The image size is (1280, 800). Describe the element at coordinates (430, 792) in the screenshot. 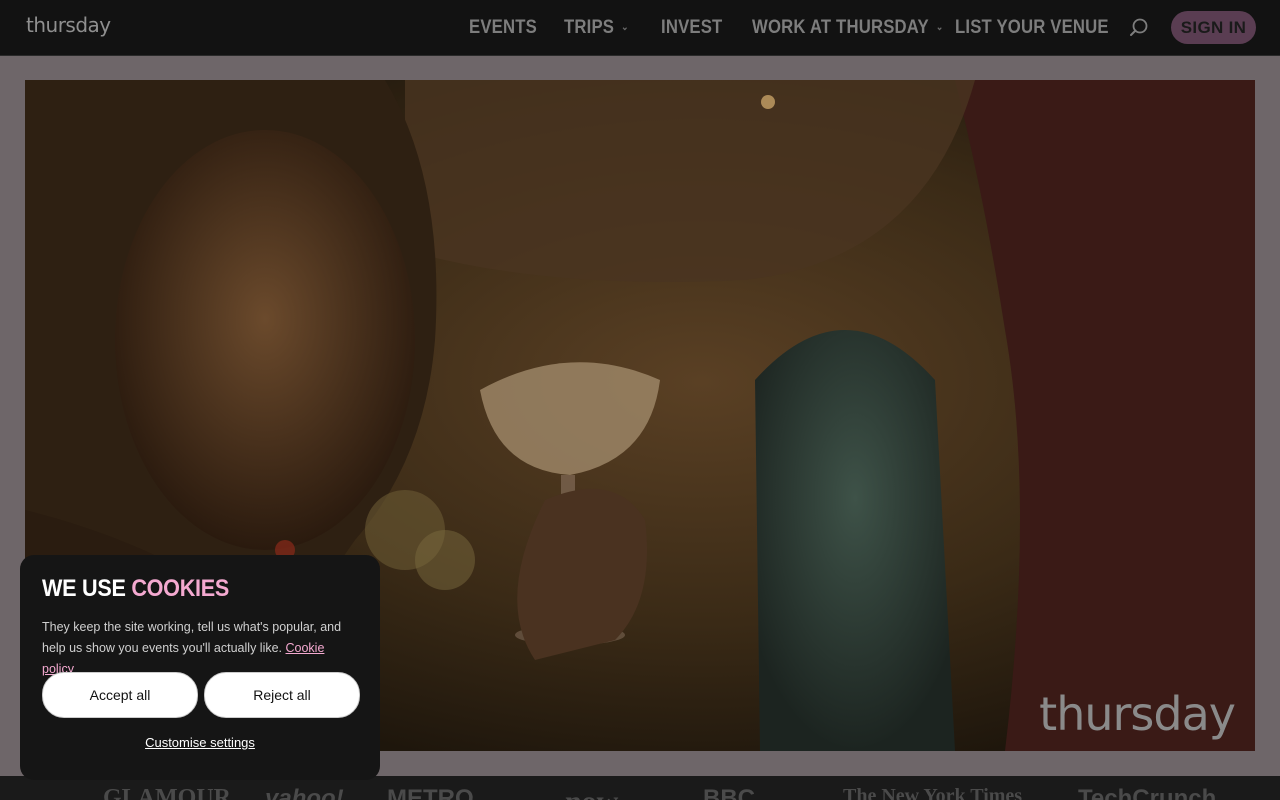

I see `metro-logo: METRO` at that location.